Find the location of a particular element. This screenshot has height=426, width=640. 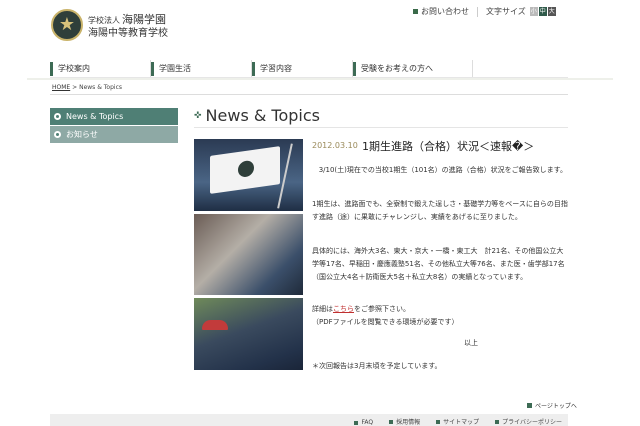

sidebar-item-label: News & Topics is located at coordinates (95, 116).